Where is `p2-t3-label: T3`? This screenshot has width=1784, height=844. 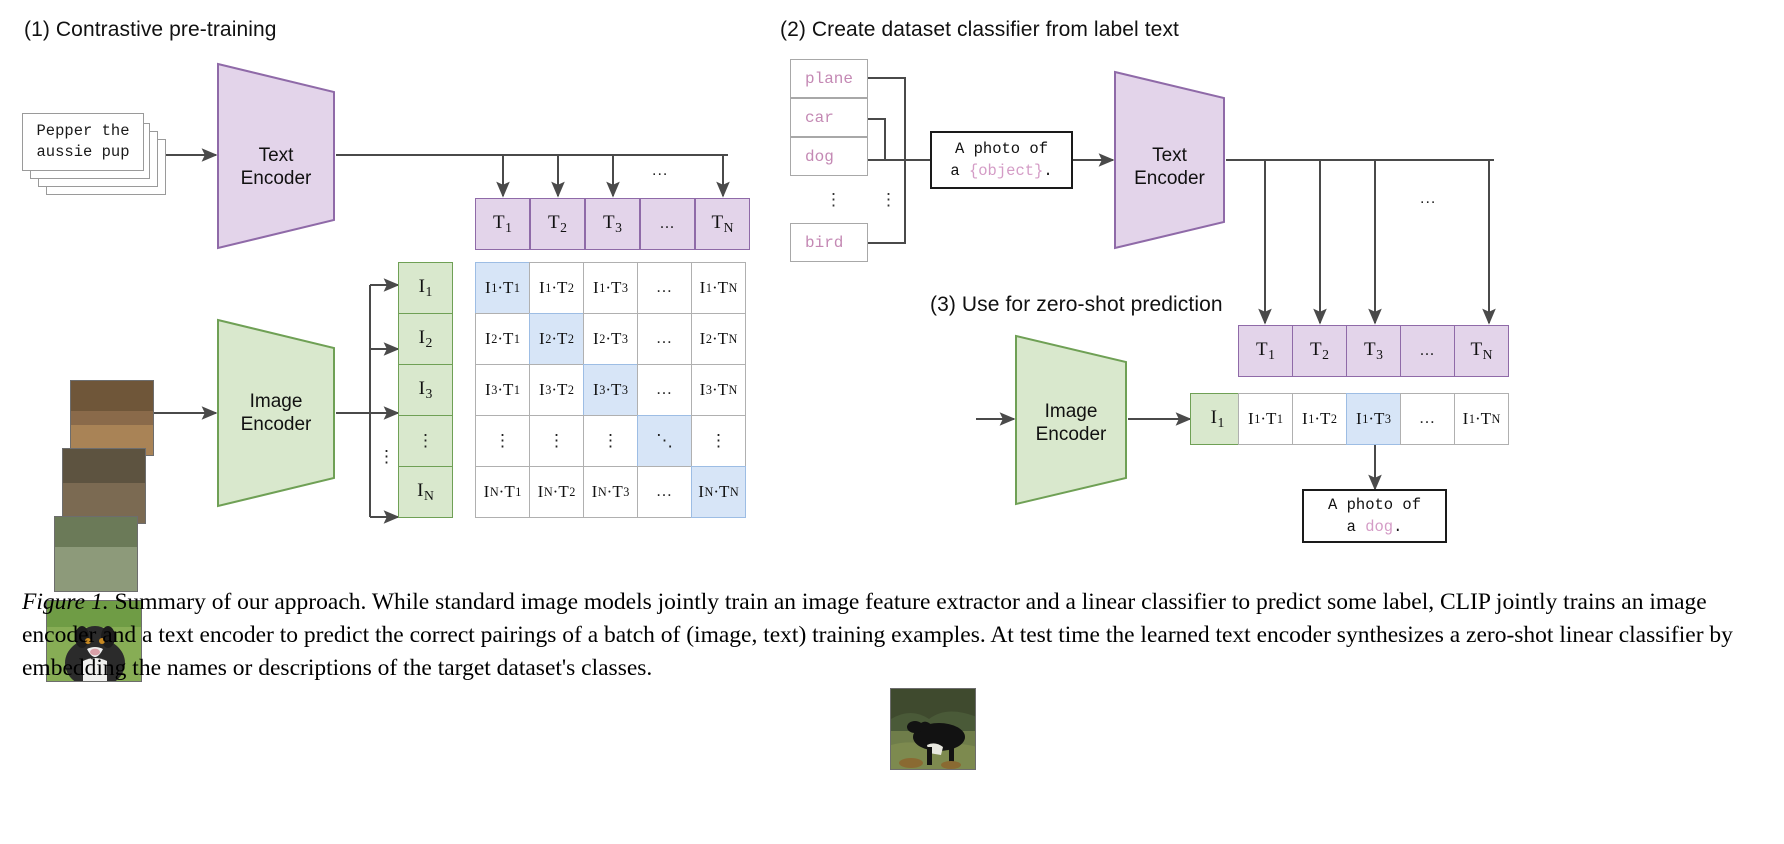 p2-t3-label: T3 is located at coordinates (1373, 350).